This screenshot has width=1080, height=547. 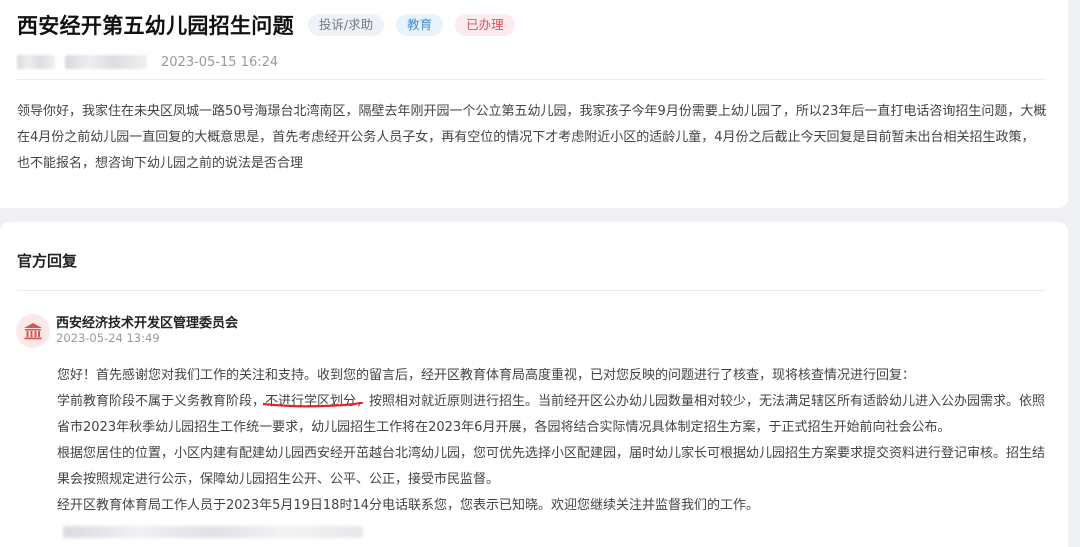 What do you see at coordinates (161, 401) in the screenshot?
I see `reply-text: 学前教育阶段不属于义务教育阶段，` at bounding box center [161, 401].